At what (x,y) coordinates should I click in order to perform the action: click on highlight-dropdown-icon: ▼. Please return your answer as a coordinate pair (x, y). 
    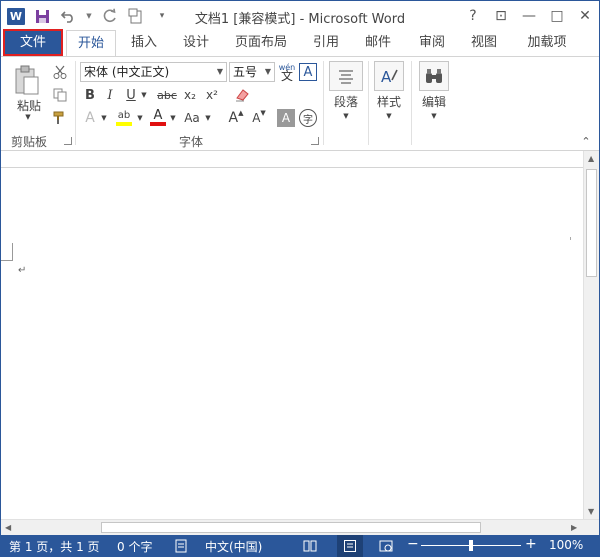
    Looking at the image, I should click on (140, 118).